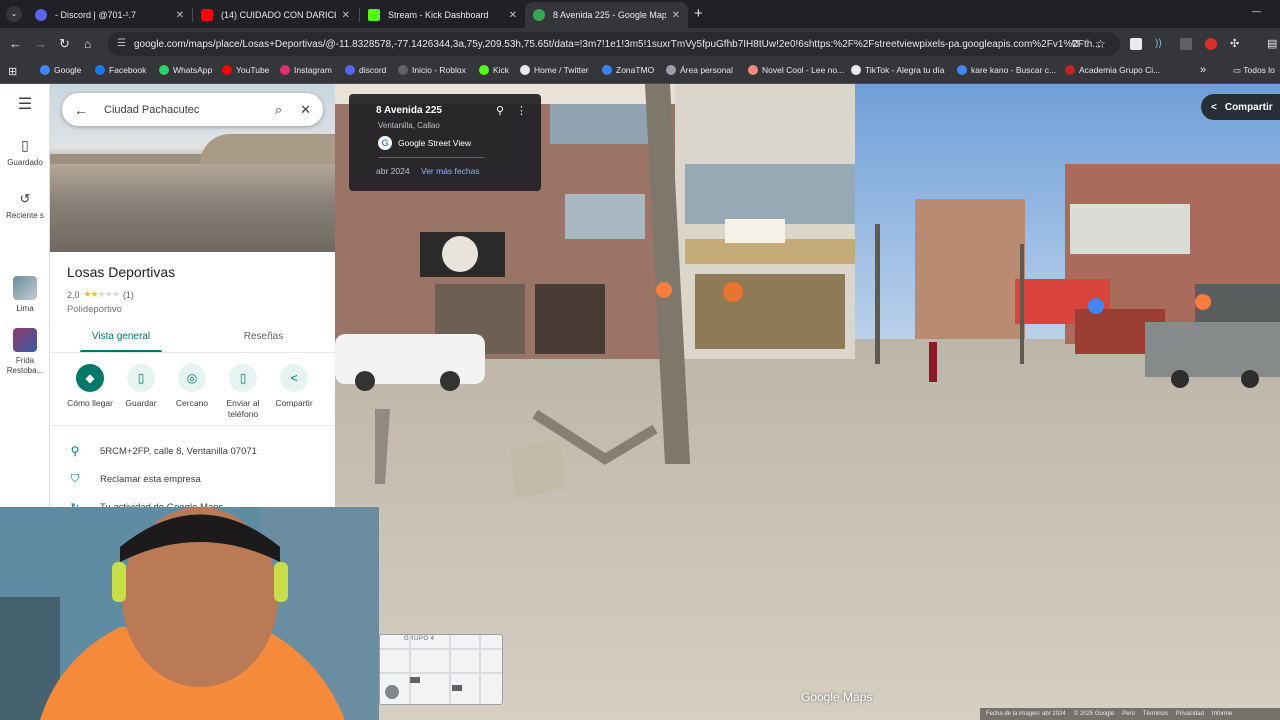 This screenshot has width=1280, height=720. I want to click on extension-record-icon, so click(1211, 44).